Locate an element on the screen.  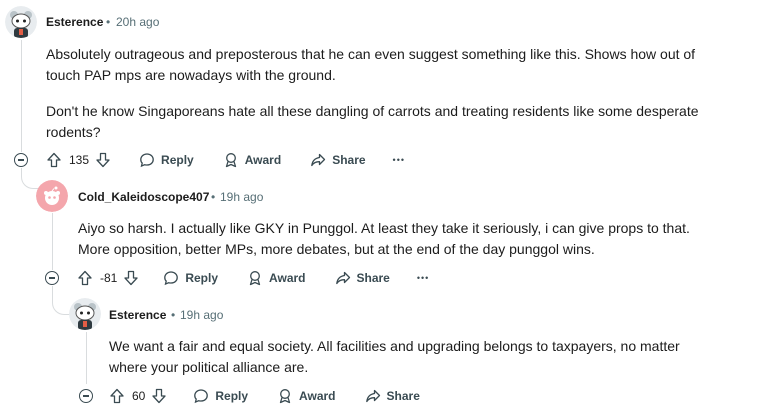
username: Cold_Kaleidoscope407 is located at coordinates (143, 197).